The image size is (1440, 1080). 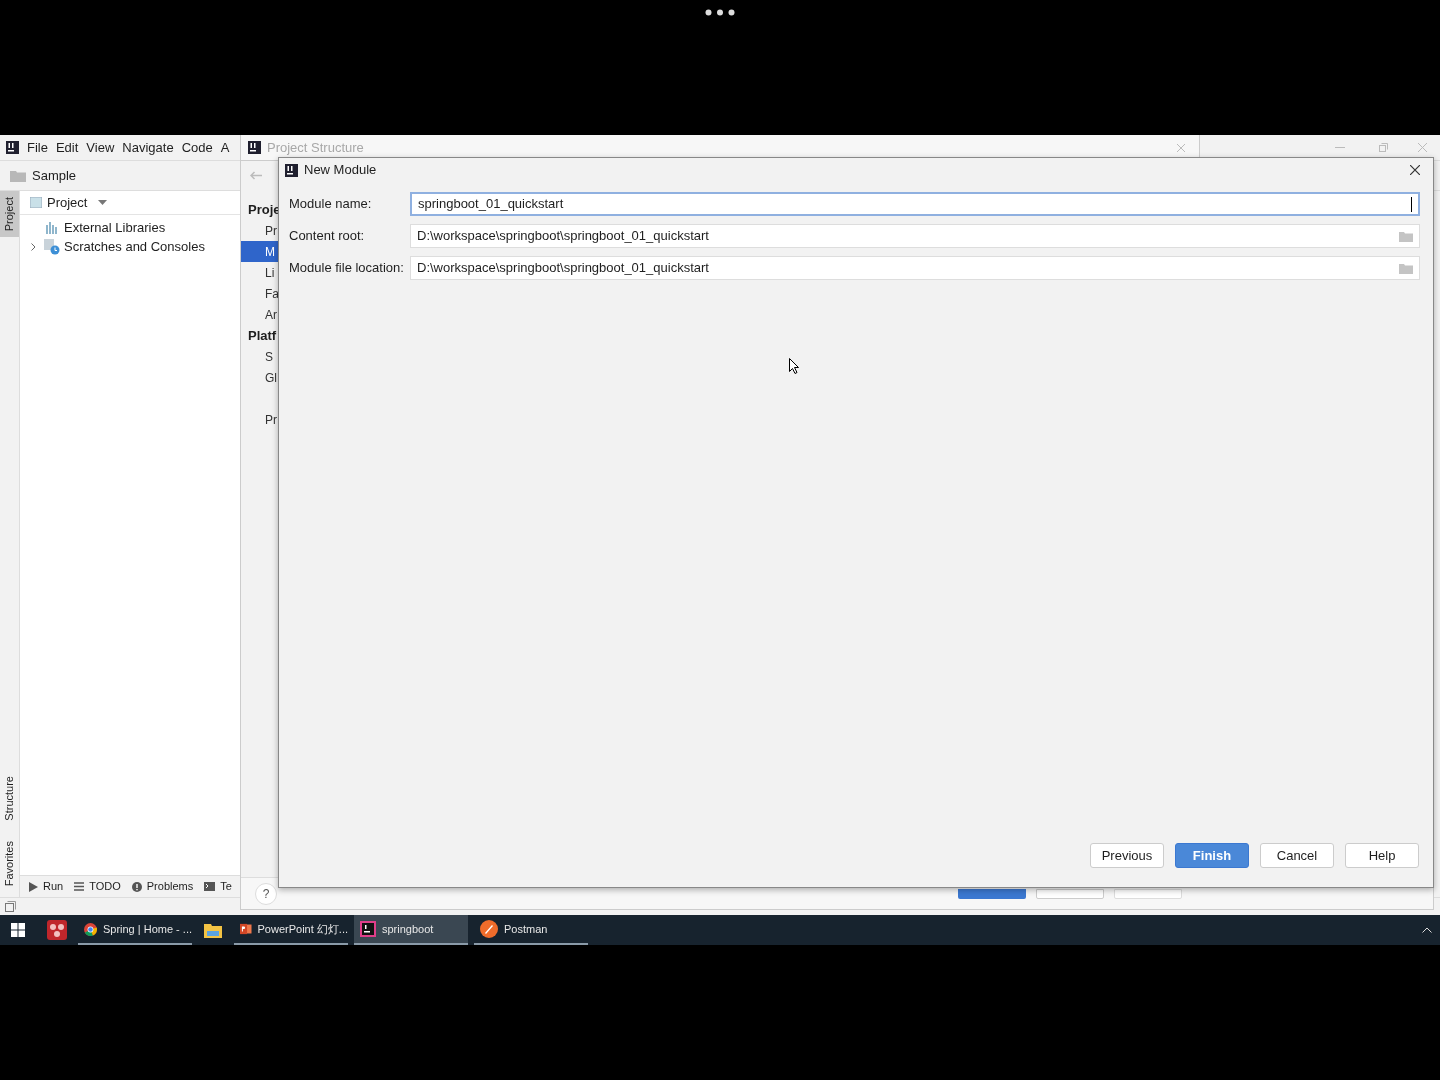 What do you see at coordinates (67, 147) in the screenshot?
I see `menu-item: Edit` at bounding box center [67, 147].